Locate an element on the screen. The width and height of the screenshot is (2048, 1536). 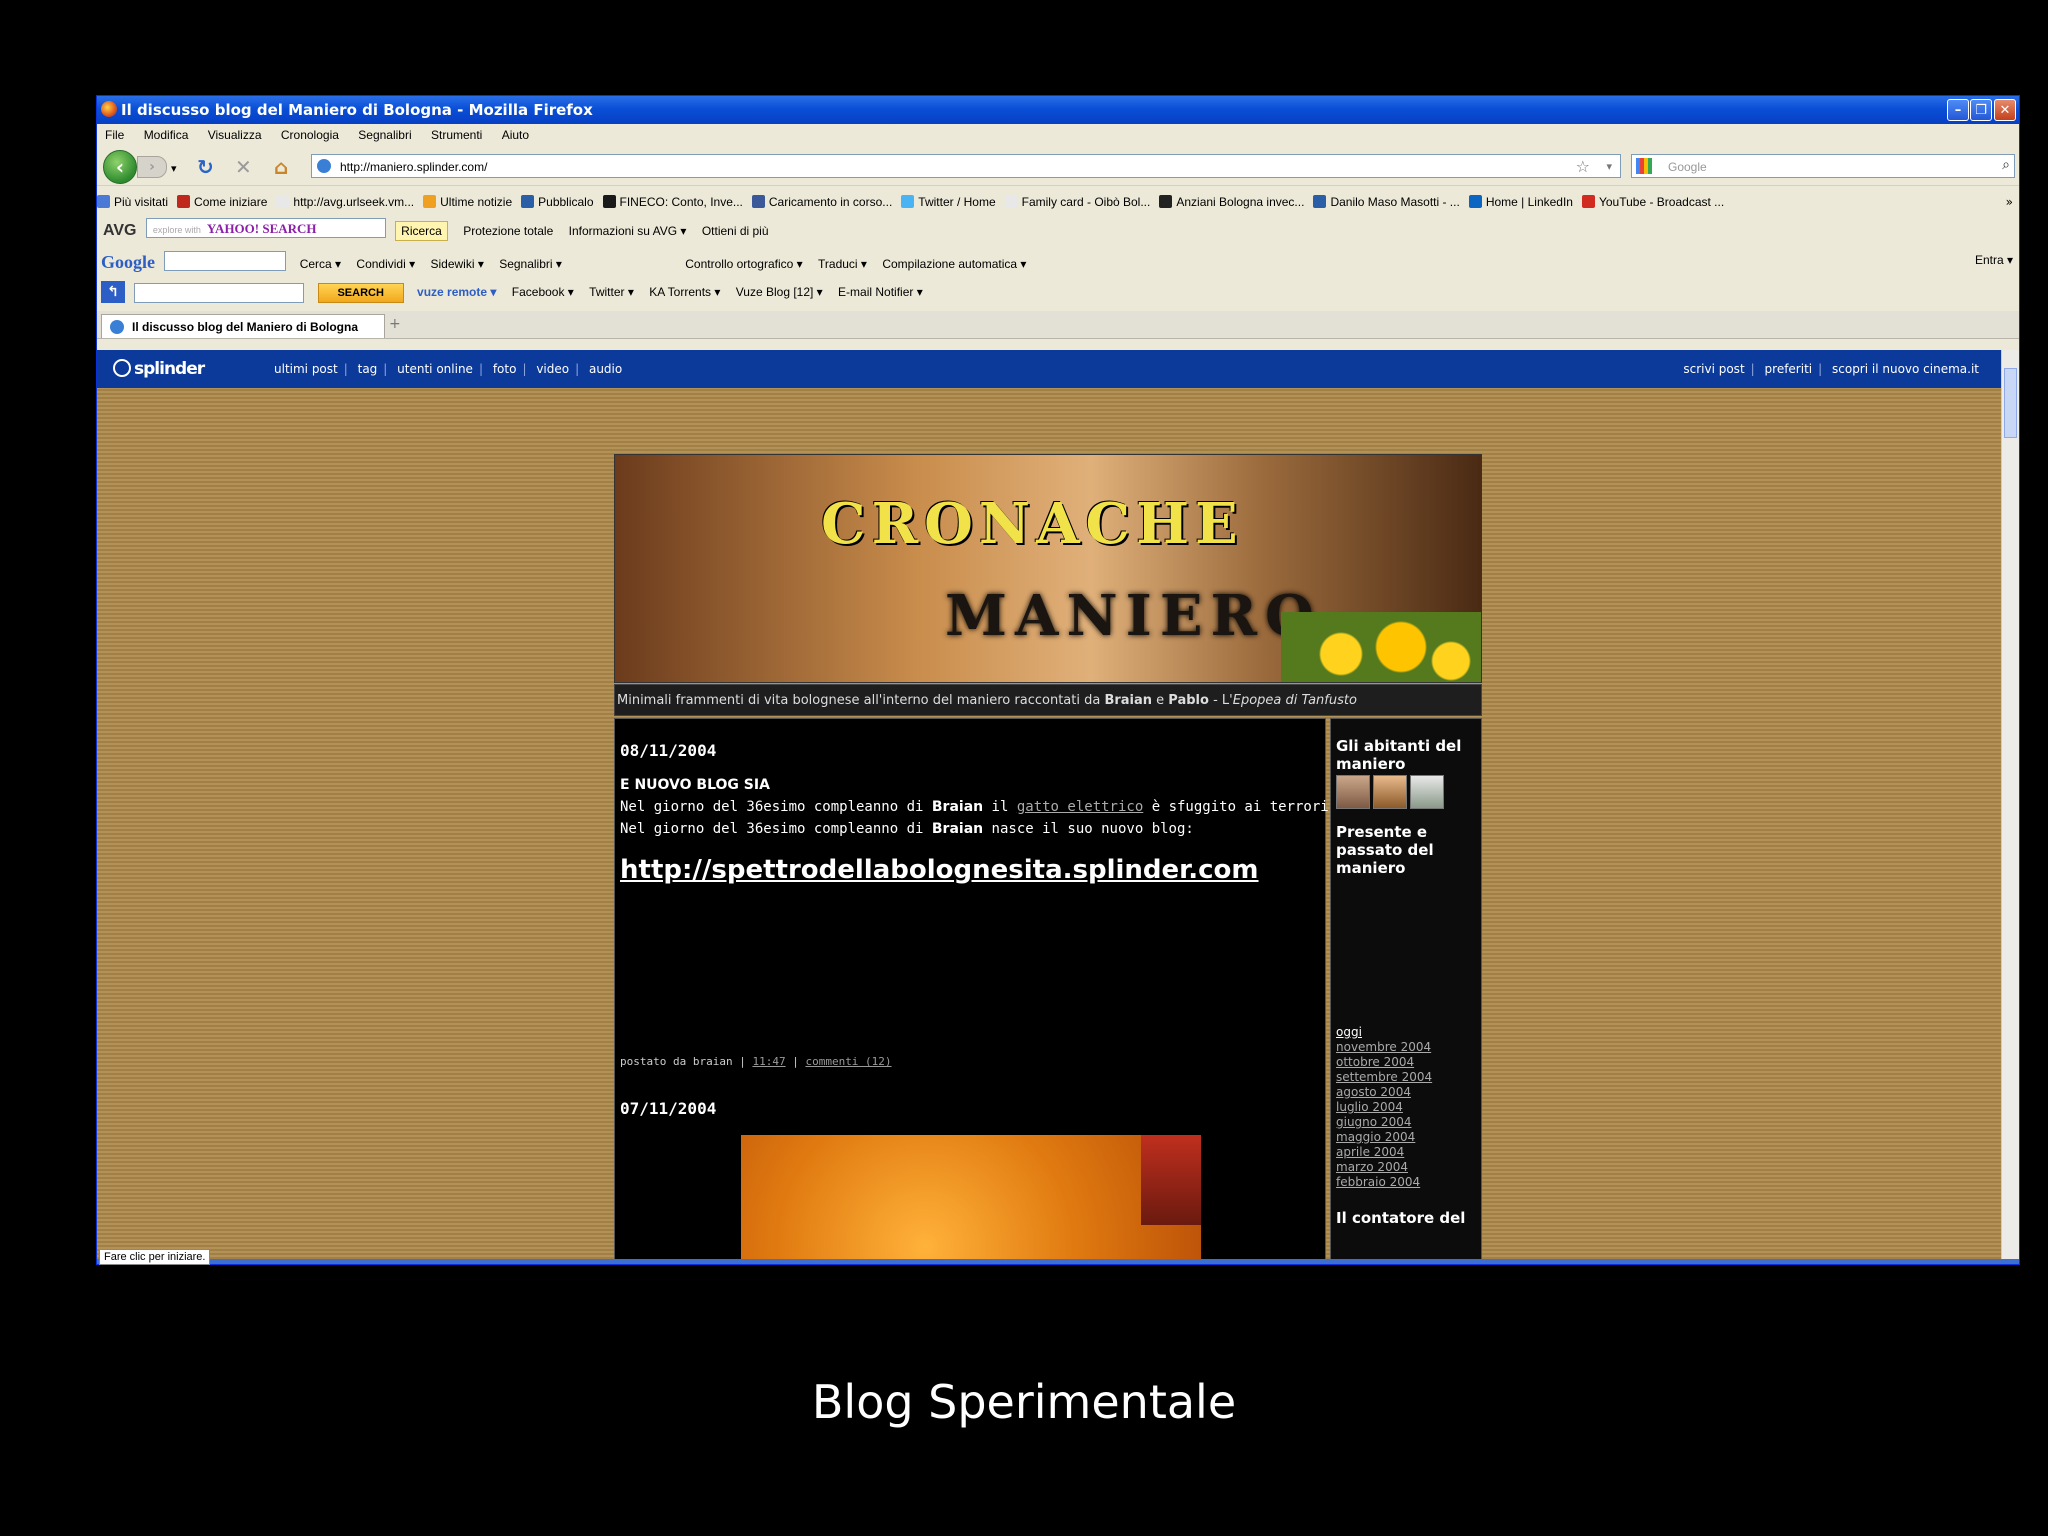
tab-maniero: Il discusso blog del Maniero di Bologna is located at coordinates (243, 326).